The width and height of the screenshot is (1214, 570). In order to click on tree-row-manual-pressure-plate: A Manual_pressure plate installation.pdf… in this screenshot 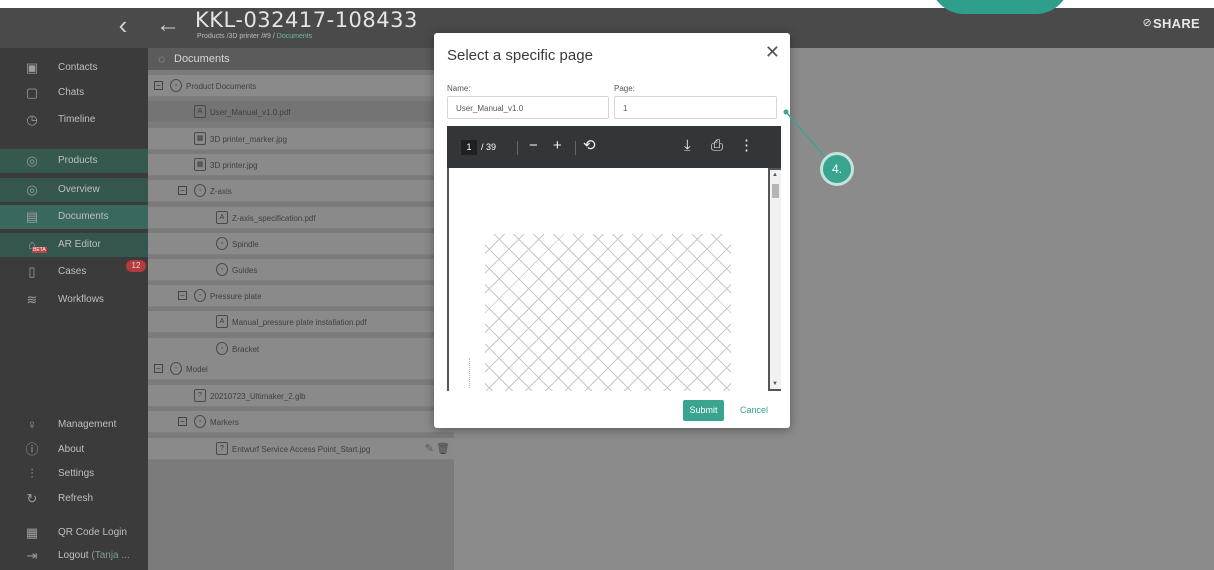, I will do `click(301, 322)`.